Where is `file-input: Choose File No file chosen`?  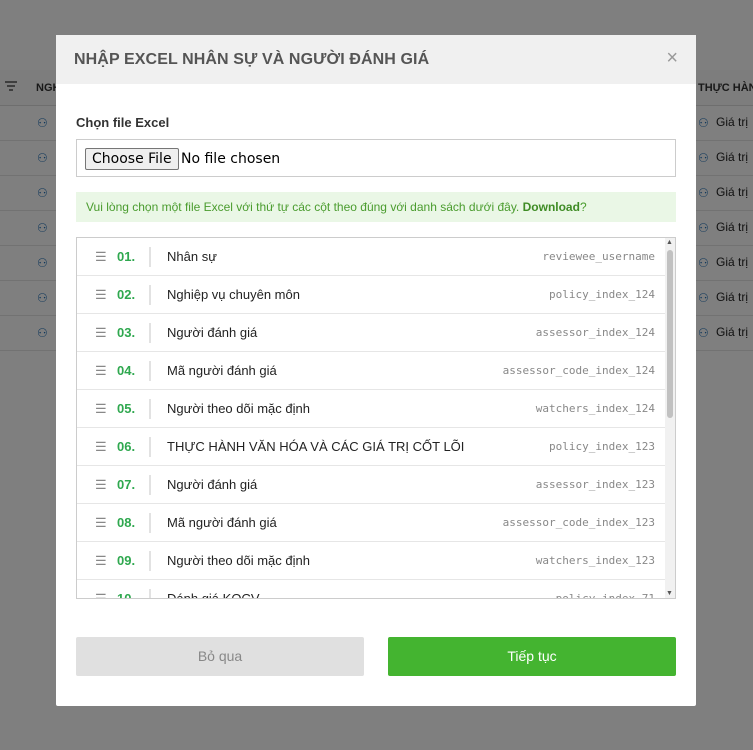 file-input: Choose File No file chosen is located at coordinates (376, 158).